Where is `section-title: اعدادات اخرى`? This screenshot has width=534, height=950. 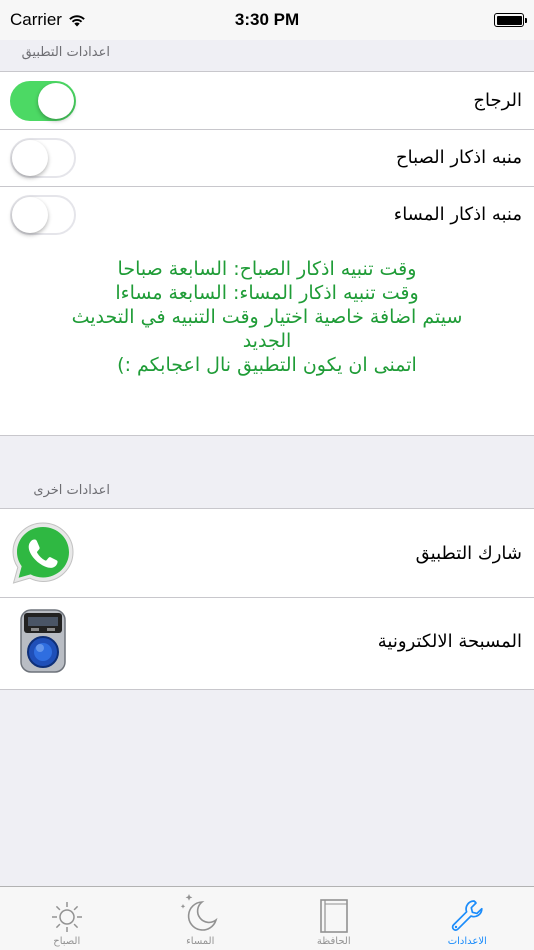 section-title: اعدادات اخرى is located at coordinates (71, 490).